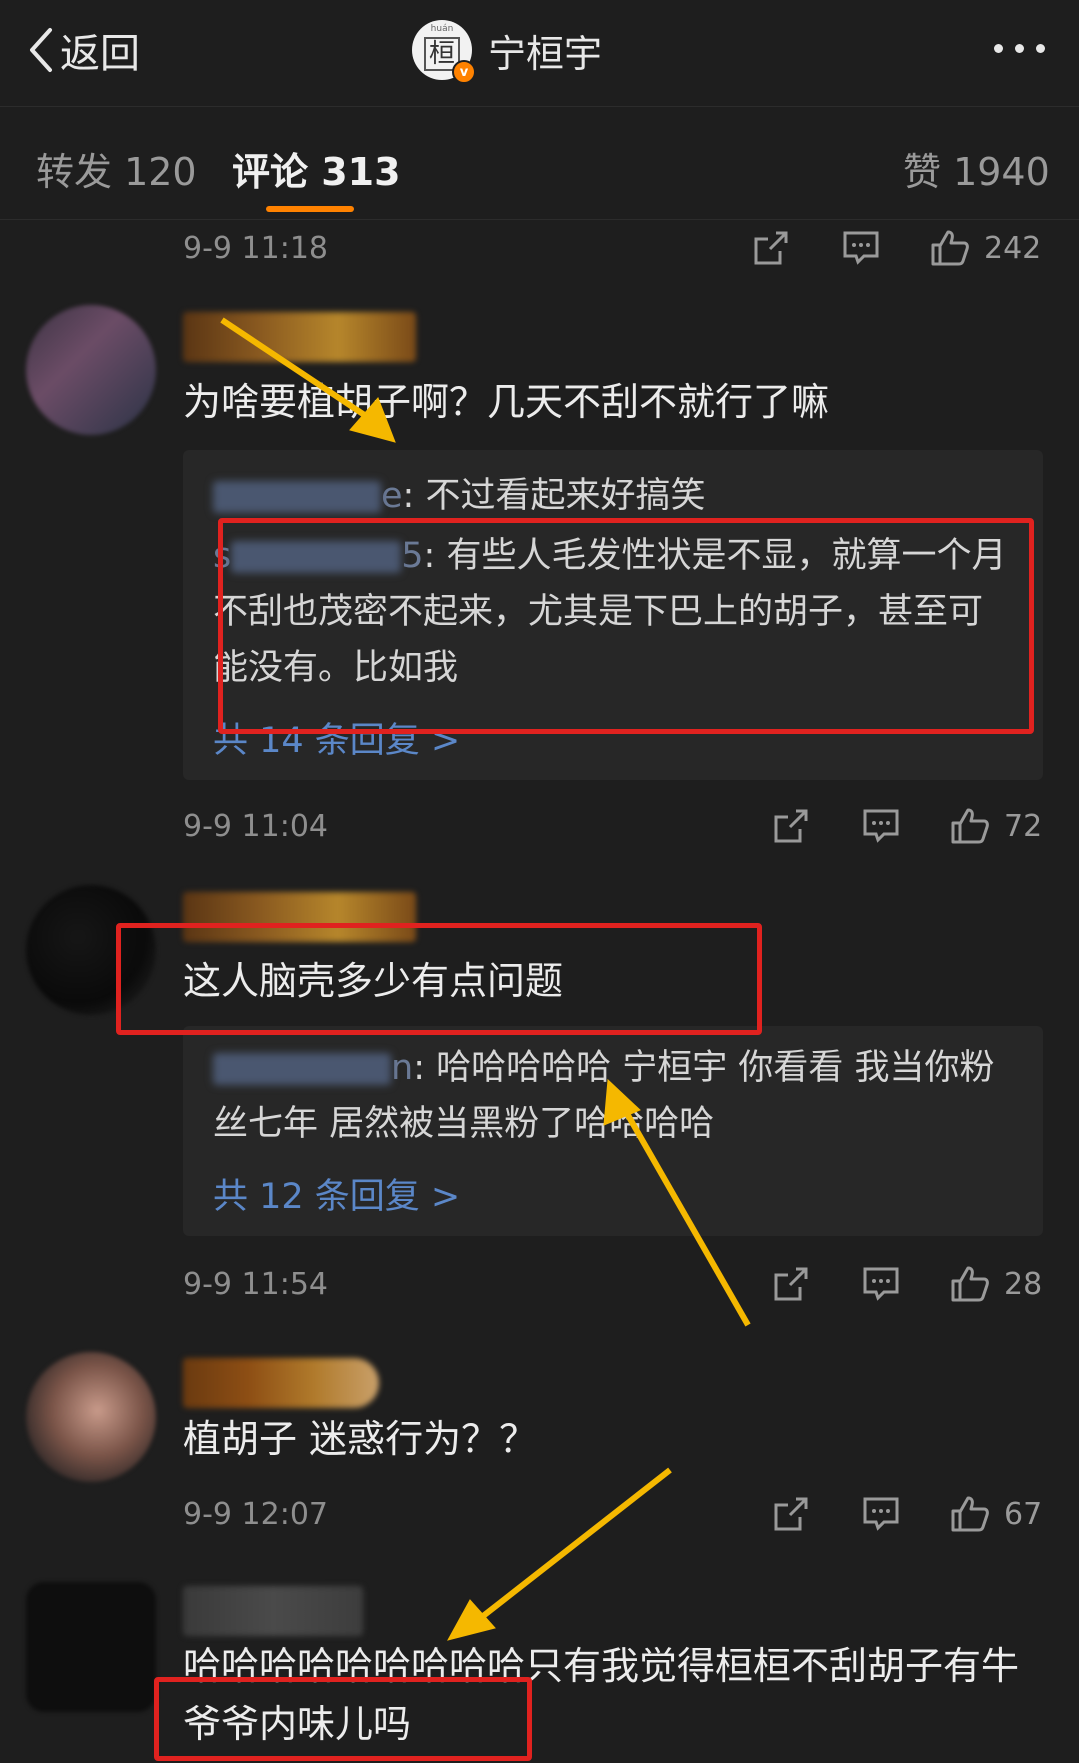 This screenshot has width=1079, height=1763. What do you see at coordinates (100, 54) in the screenshot?
I see `back-label: 返回` at bounding box center [100, 54].